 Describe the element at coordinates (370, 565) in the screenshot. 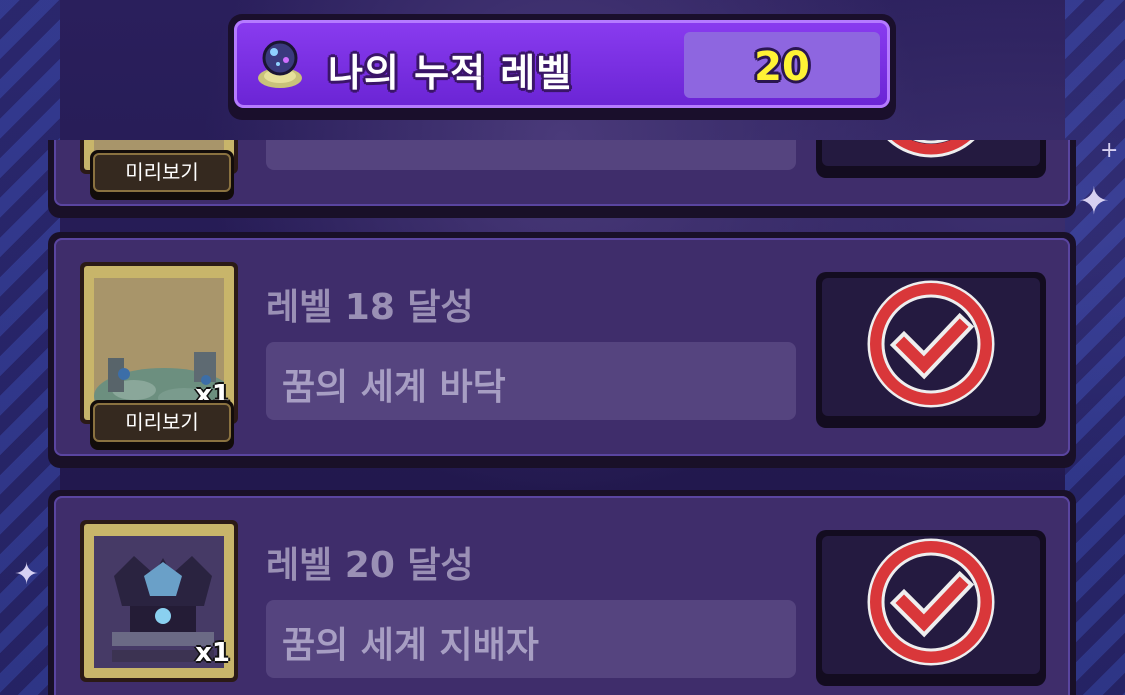

I see `level-requirement: 레벨 20 달성` at that location.